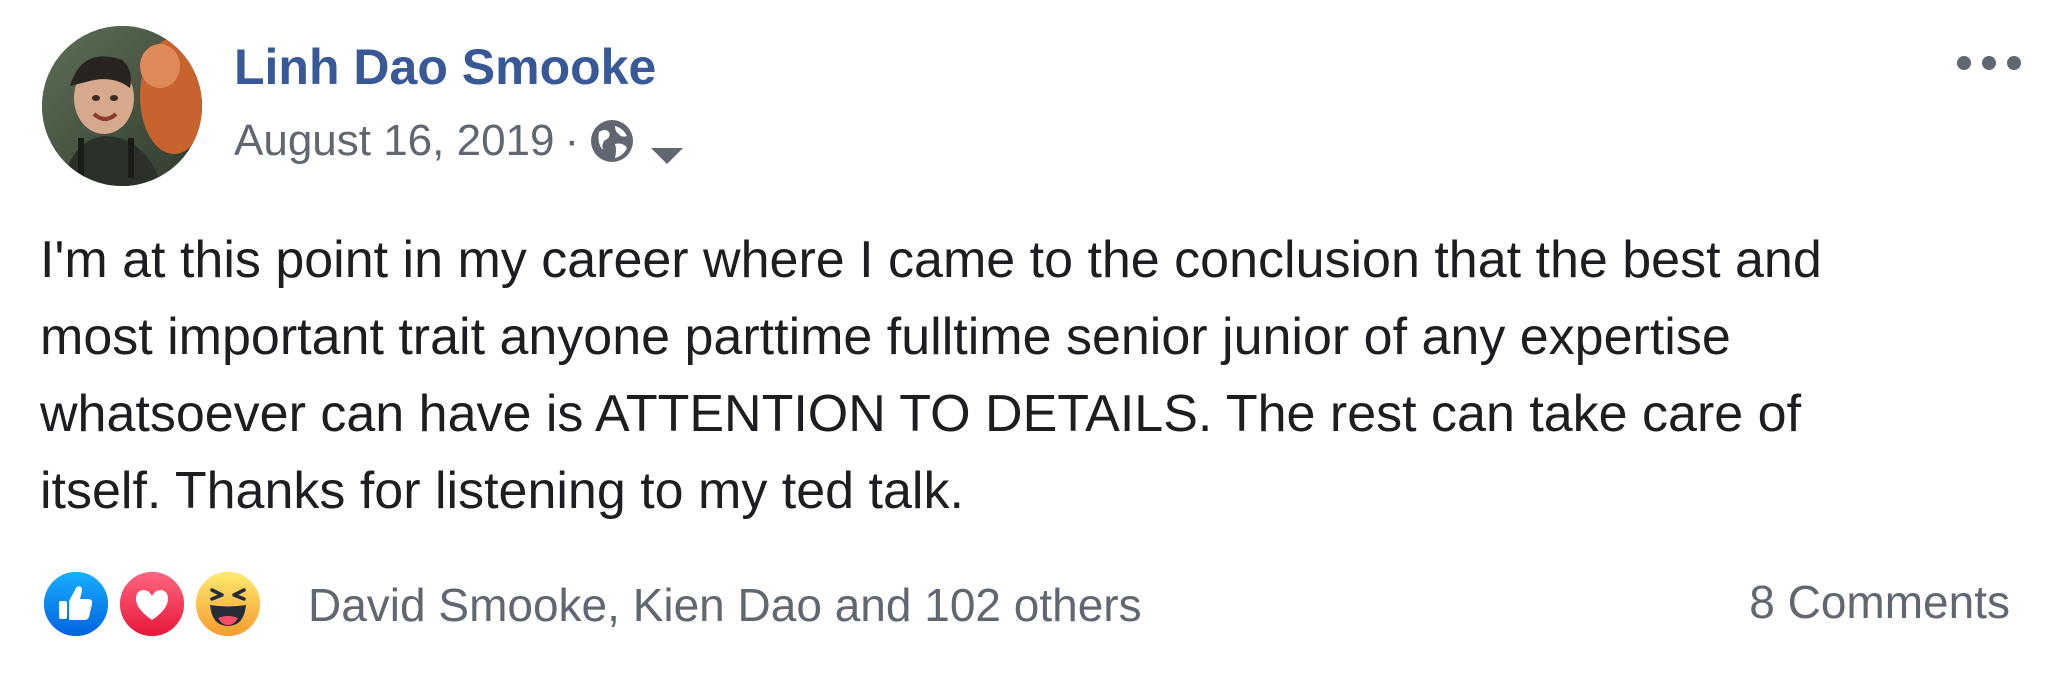  What do you see at coordinates (725, 605) in the screenshot?
I see `reactions-summary: David Smooke, Kien Dao and 102 others` at bounding box center [725, 605].